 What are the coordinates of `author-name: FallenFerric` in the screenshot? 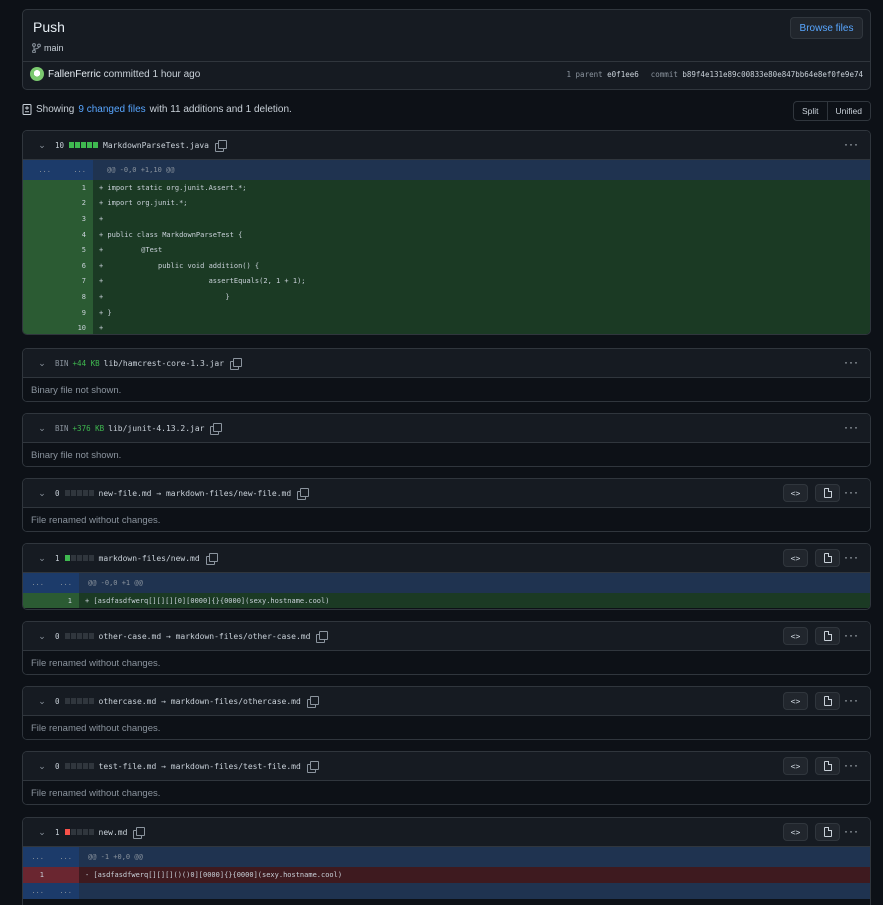 It's located at (74, 74).